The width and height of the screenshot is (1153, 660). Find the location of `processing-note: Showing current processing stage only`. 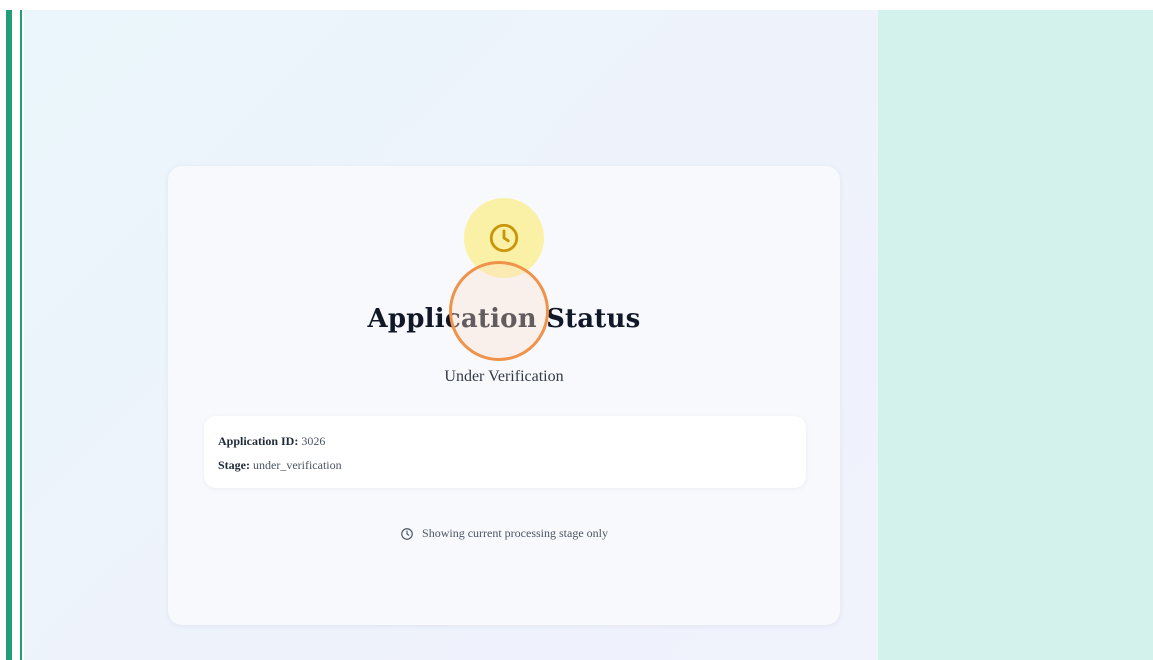

processing-note: Showing current processing stage only is located at coordinates (504, 533).